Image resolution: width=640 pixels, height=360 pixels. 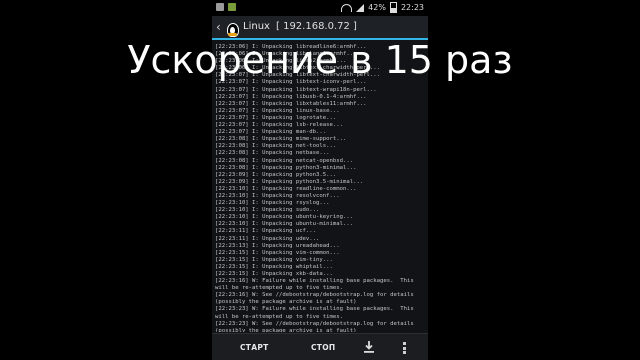 What do you see at coordinates (316, 26) in the screenshot?
I see `connection-ip: [ 192.168.0.72 ]` at bounding box center [316, 26].